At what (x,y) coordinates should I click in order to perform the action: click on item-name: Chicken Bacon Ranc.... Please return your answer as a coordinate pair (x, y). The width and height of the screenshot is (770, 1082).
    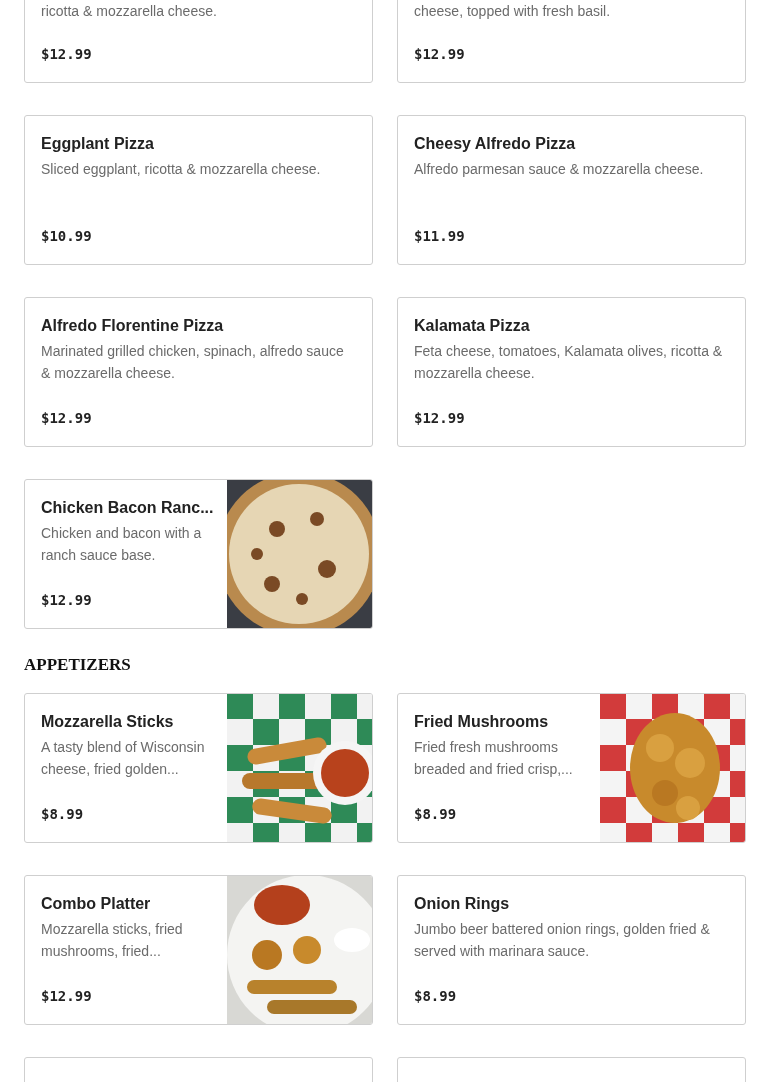
    Looking at the image, I should click on (126, 508).